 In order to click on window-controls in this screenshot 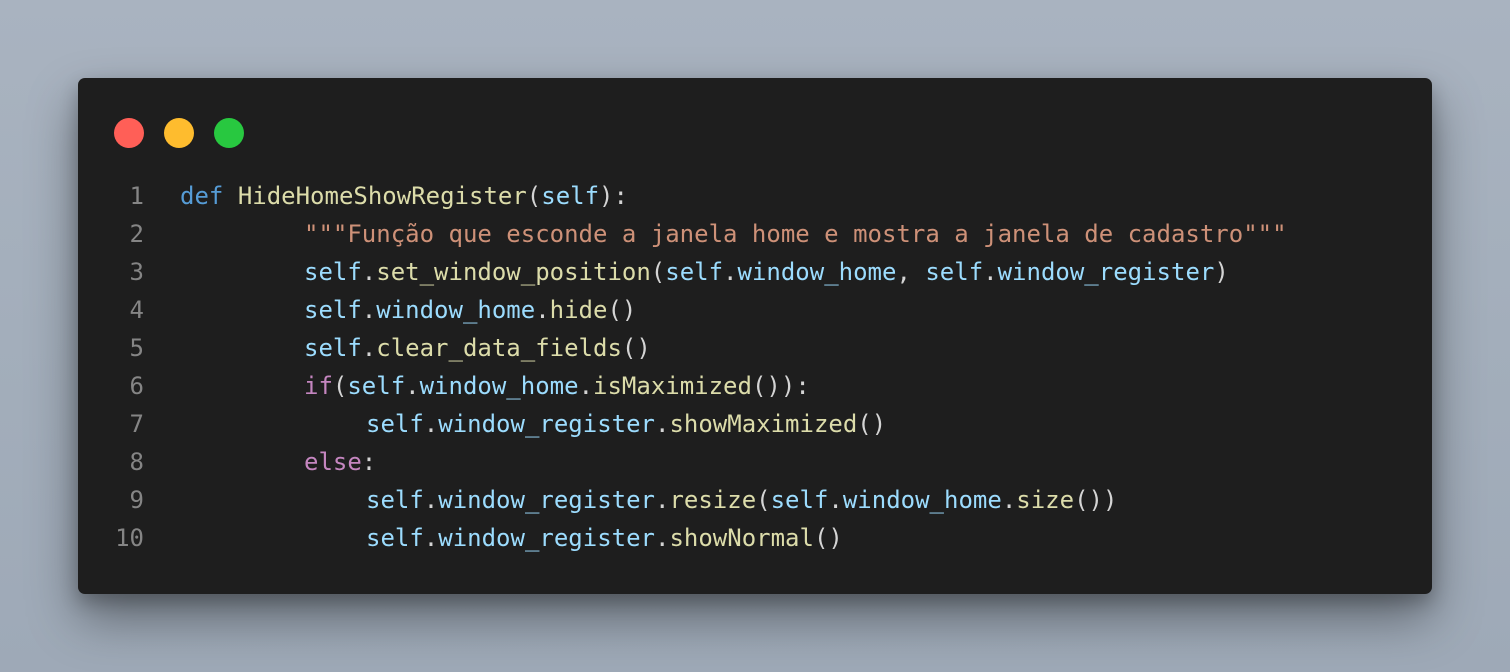, I will do `click(179, 133)`.